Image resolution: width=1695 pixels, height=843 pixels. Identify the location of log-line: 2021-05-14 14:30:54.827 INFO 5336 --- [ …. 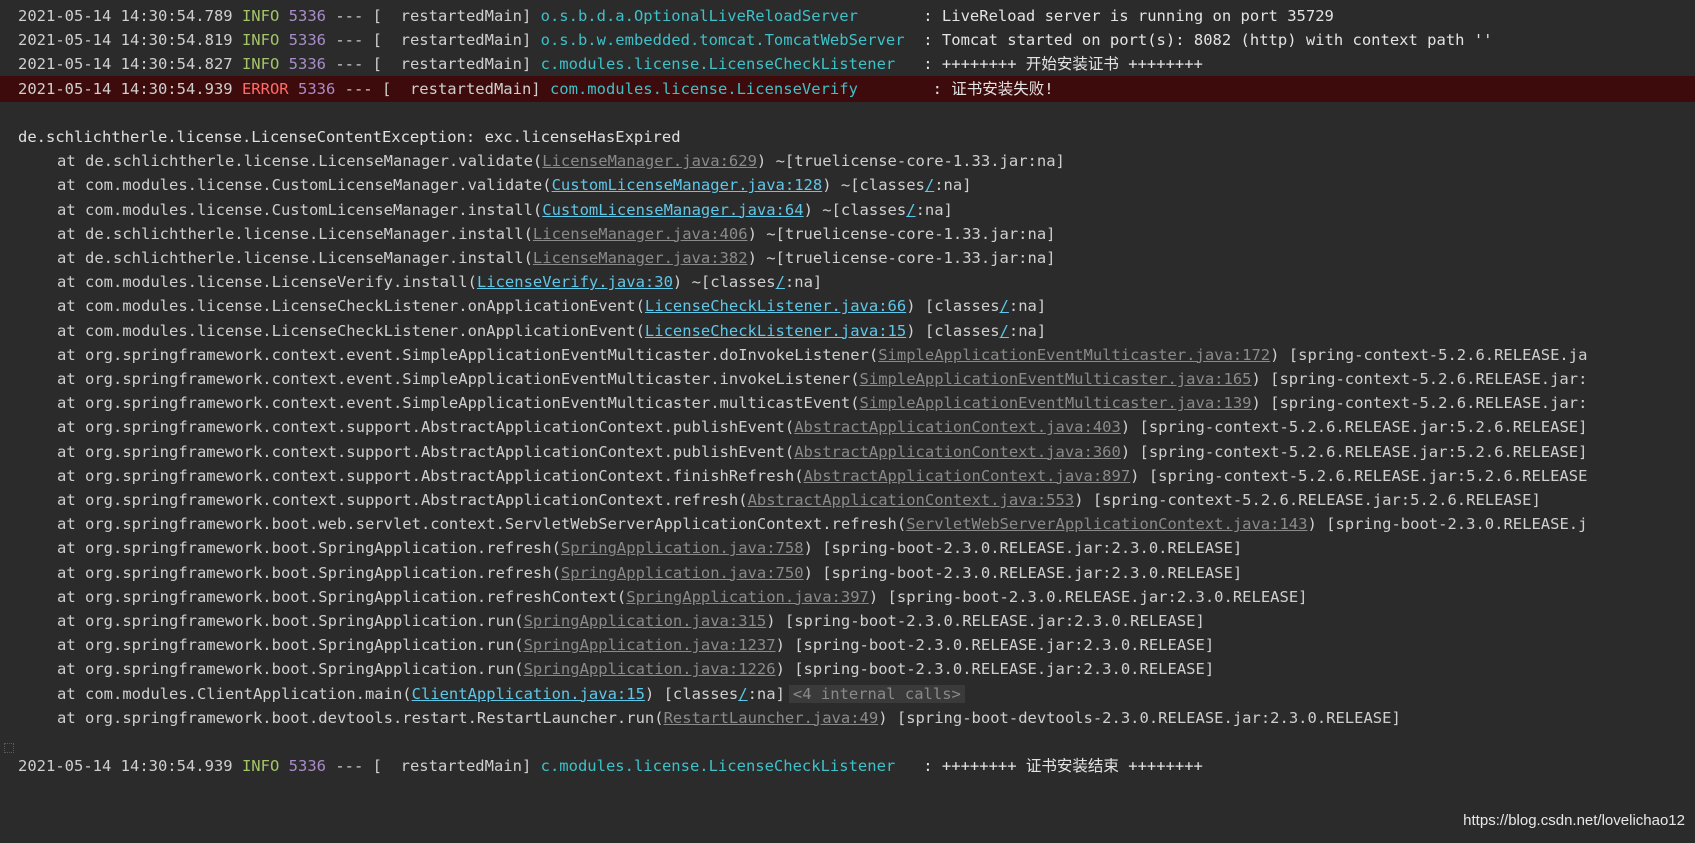
(847, 64).